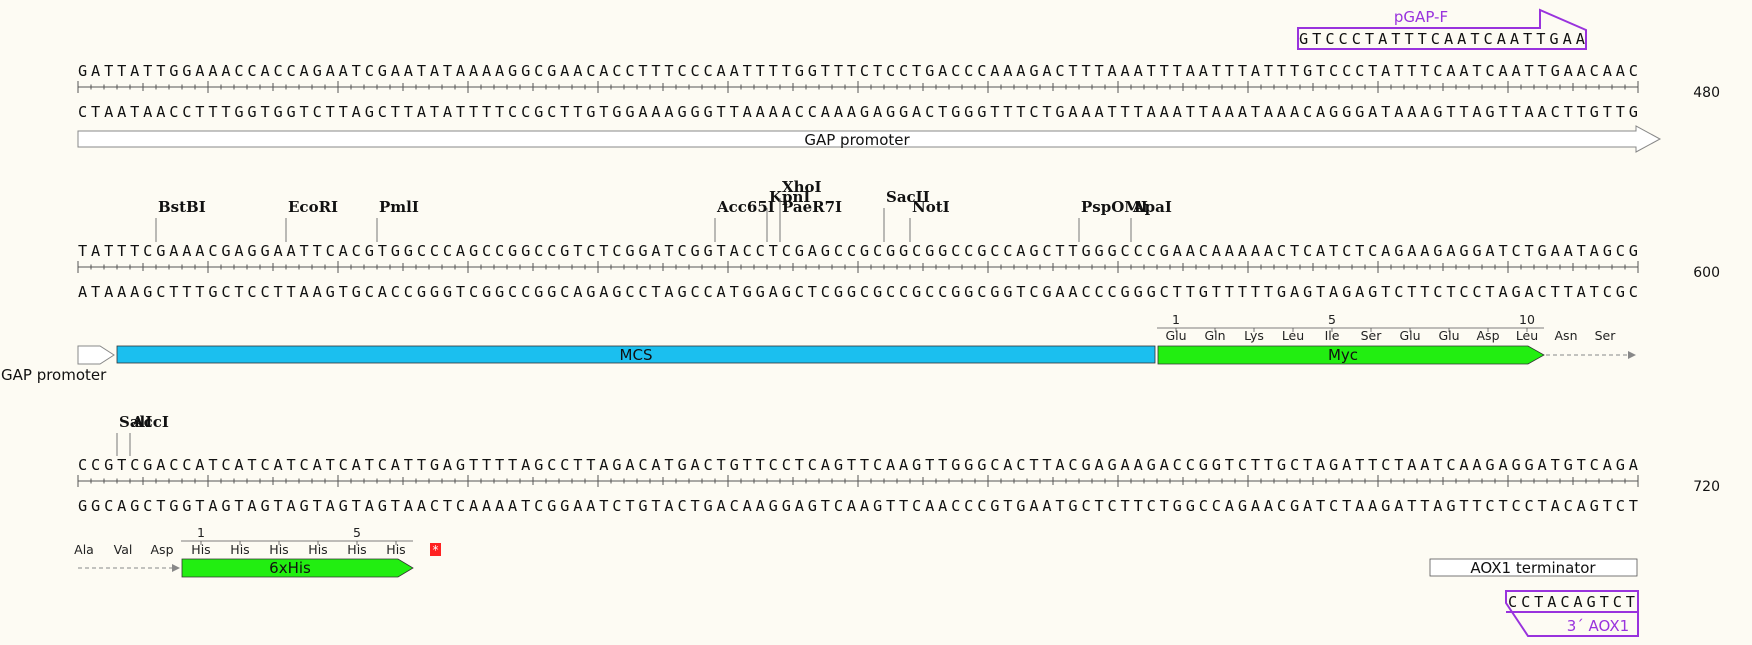 The height and width of the screenshot is (645, 1752). I want to click on aox1-terminator-label: AOX1 terminator, so click(1533, 568).